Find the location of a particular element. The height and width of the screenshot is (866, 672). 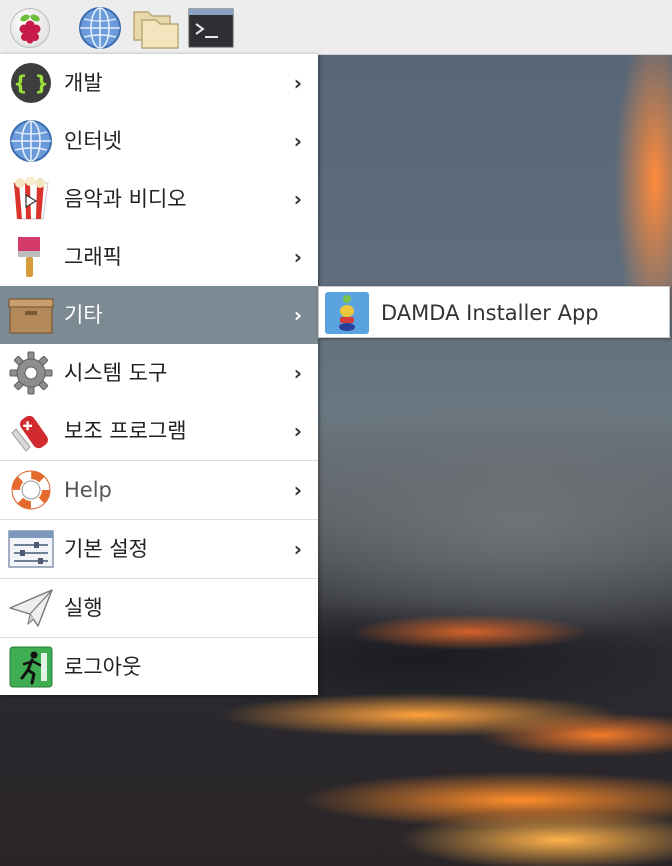

menu-item-label: 시스템 도구 is located at coordinates (116, 373).